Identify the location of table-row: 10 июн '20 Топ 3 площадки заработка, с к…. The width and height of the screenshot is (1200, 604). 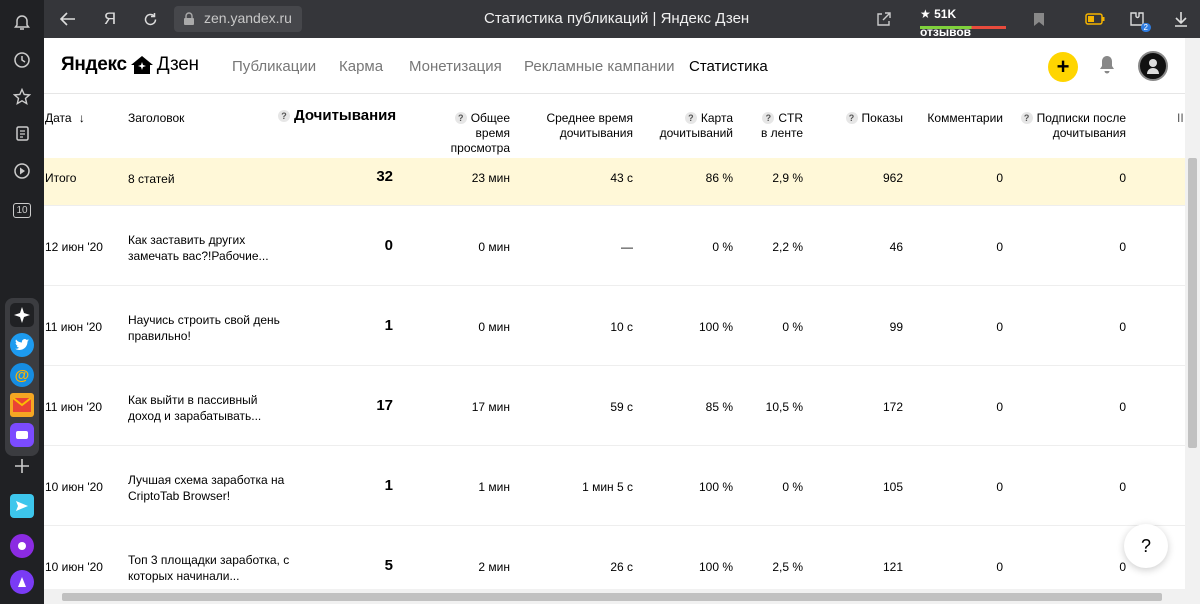
(614, 557).